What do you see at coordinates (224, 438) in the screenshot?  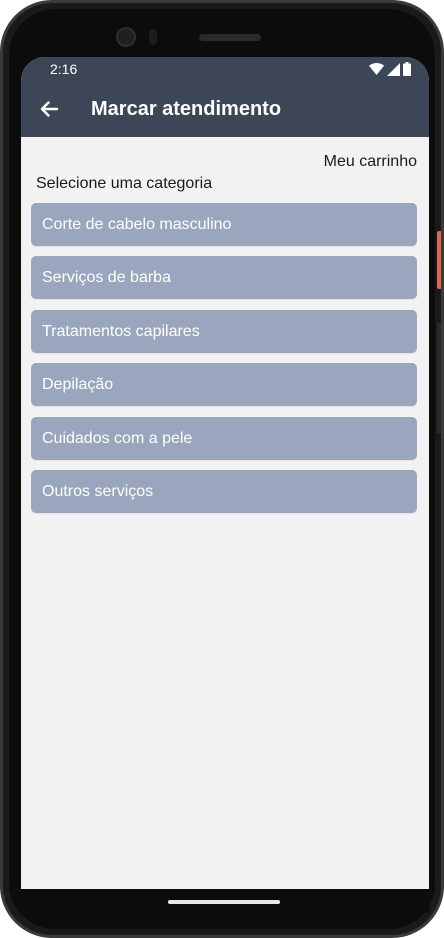 I see `category-button-cuidados-pele: Cuidados com a pele` at bounding box center [224, 438].